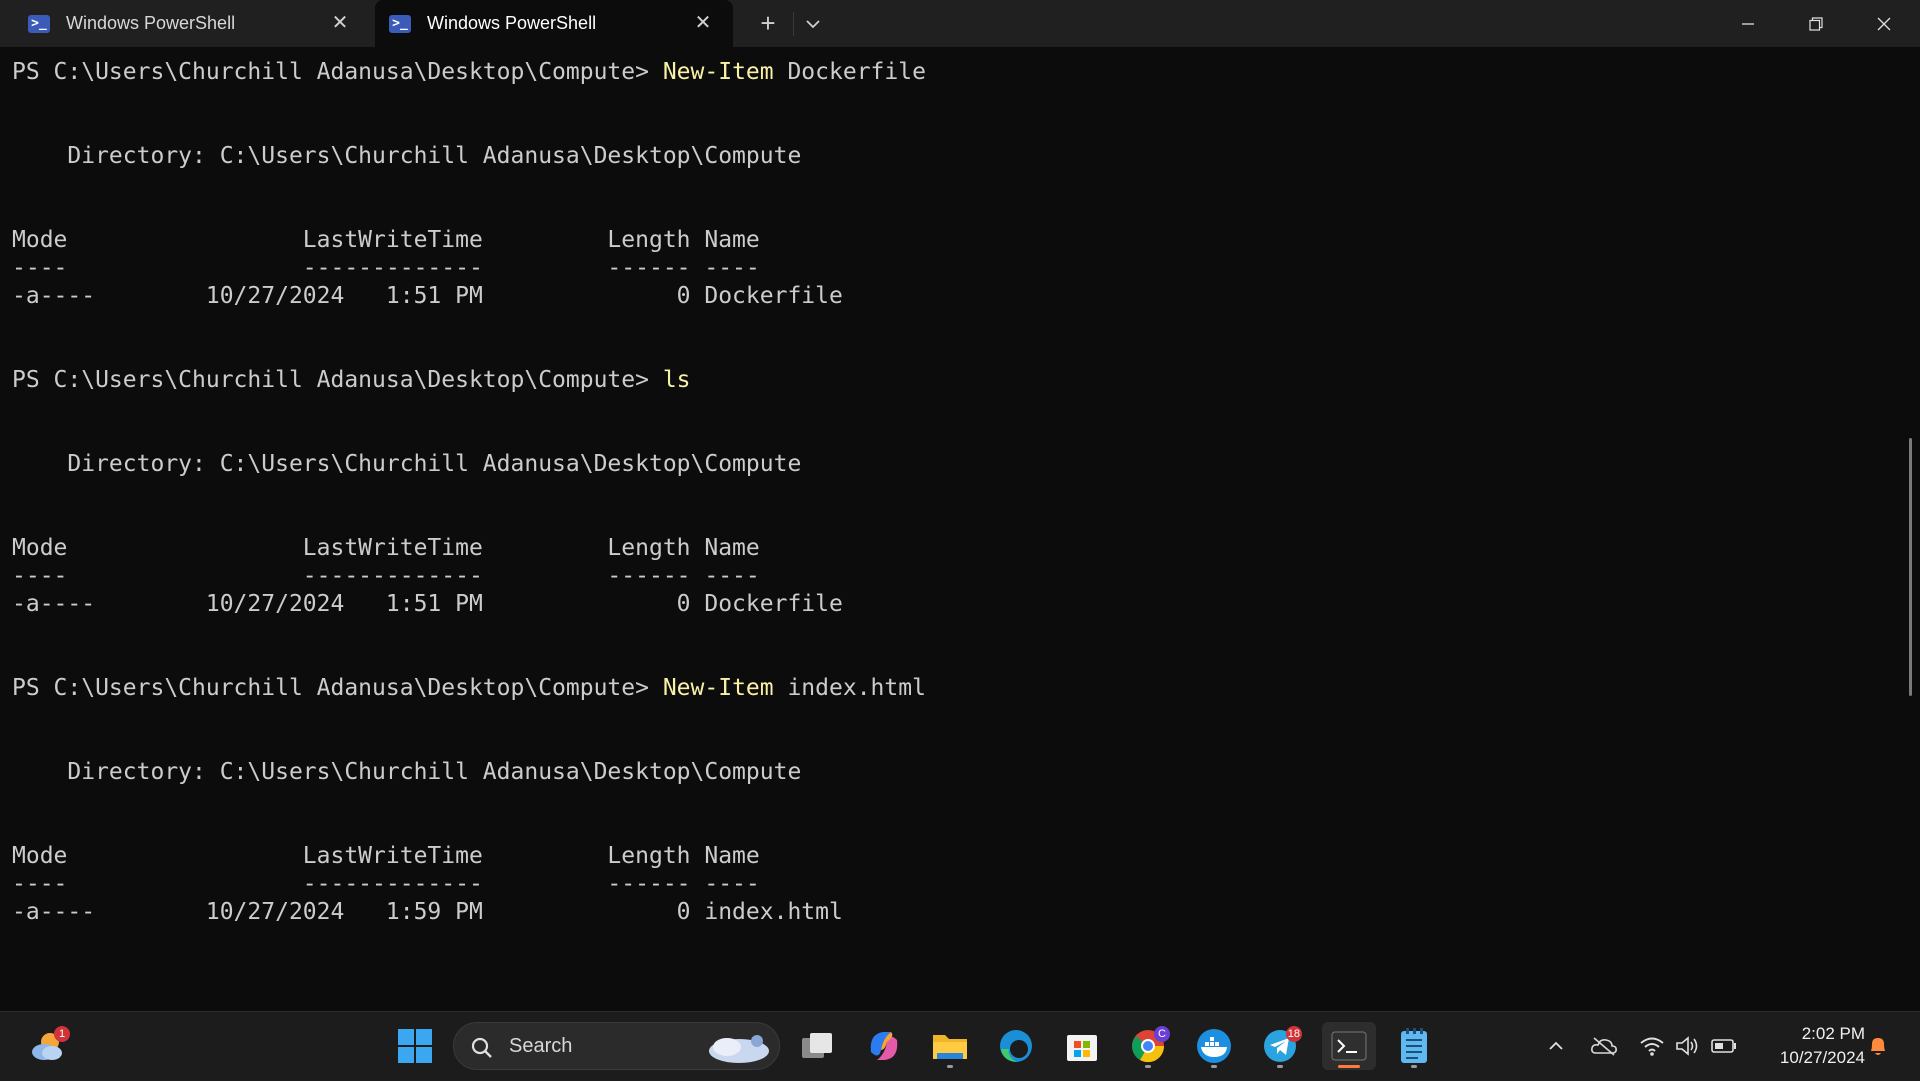 This screenshot has height=1081, width=1920. I want to click on onedrive-button, so click(1604, 1046).